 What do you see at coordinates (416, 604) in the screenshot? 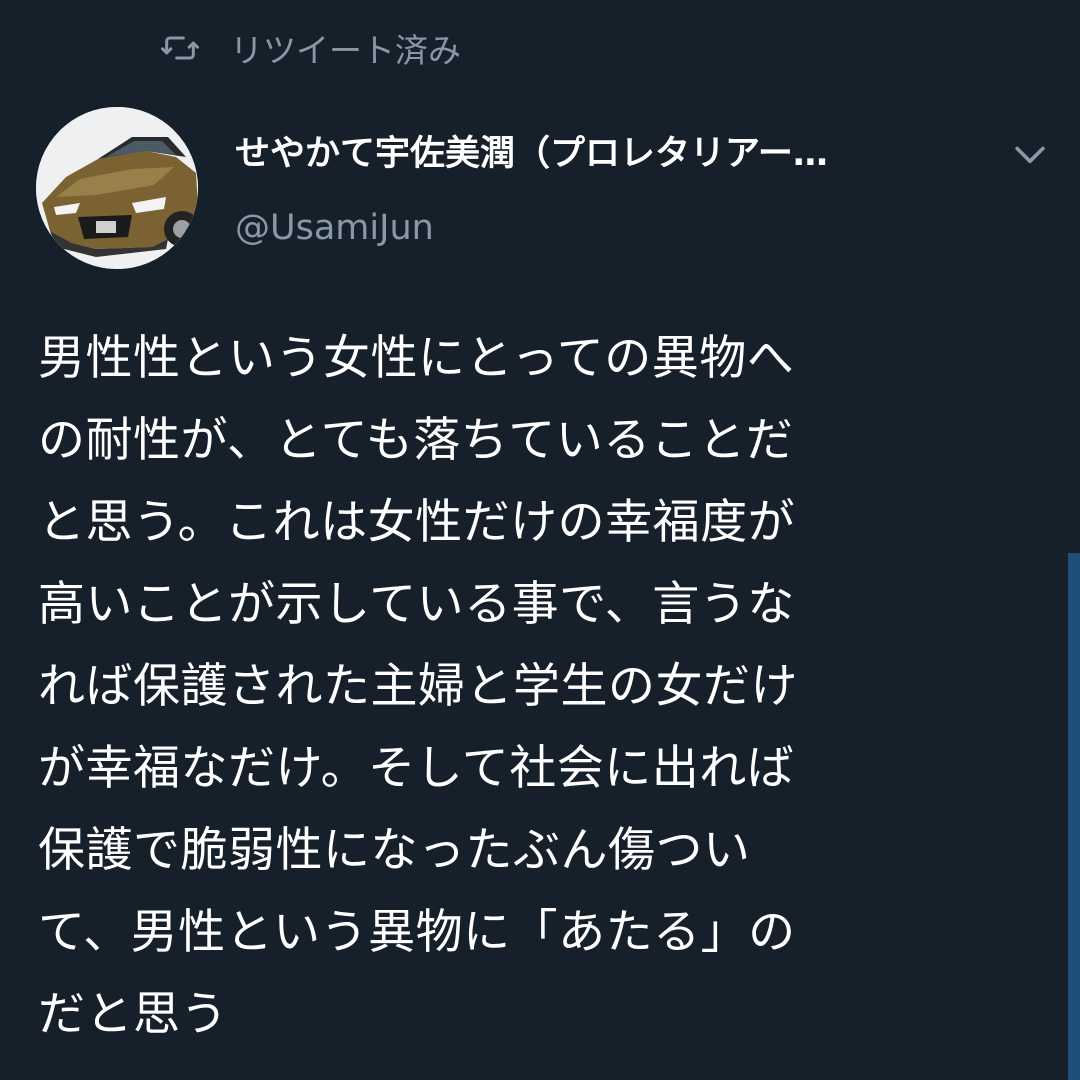
I see `tweet-text-line: 高いことが示している事で、言うな` at bounding box center [416, 604].